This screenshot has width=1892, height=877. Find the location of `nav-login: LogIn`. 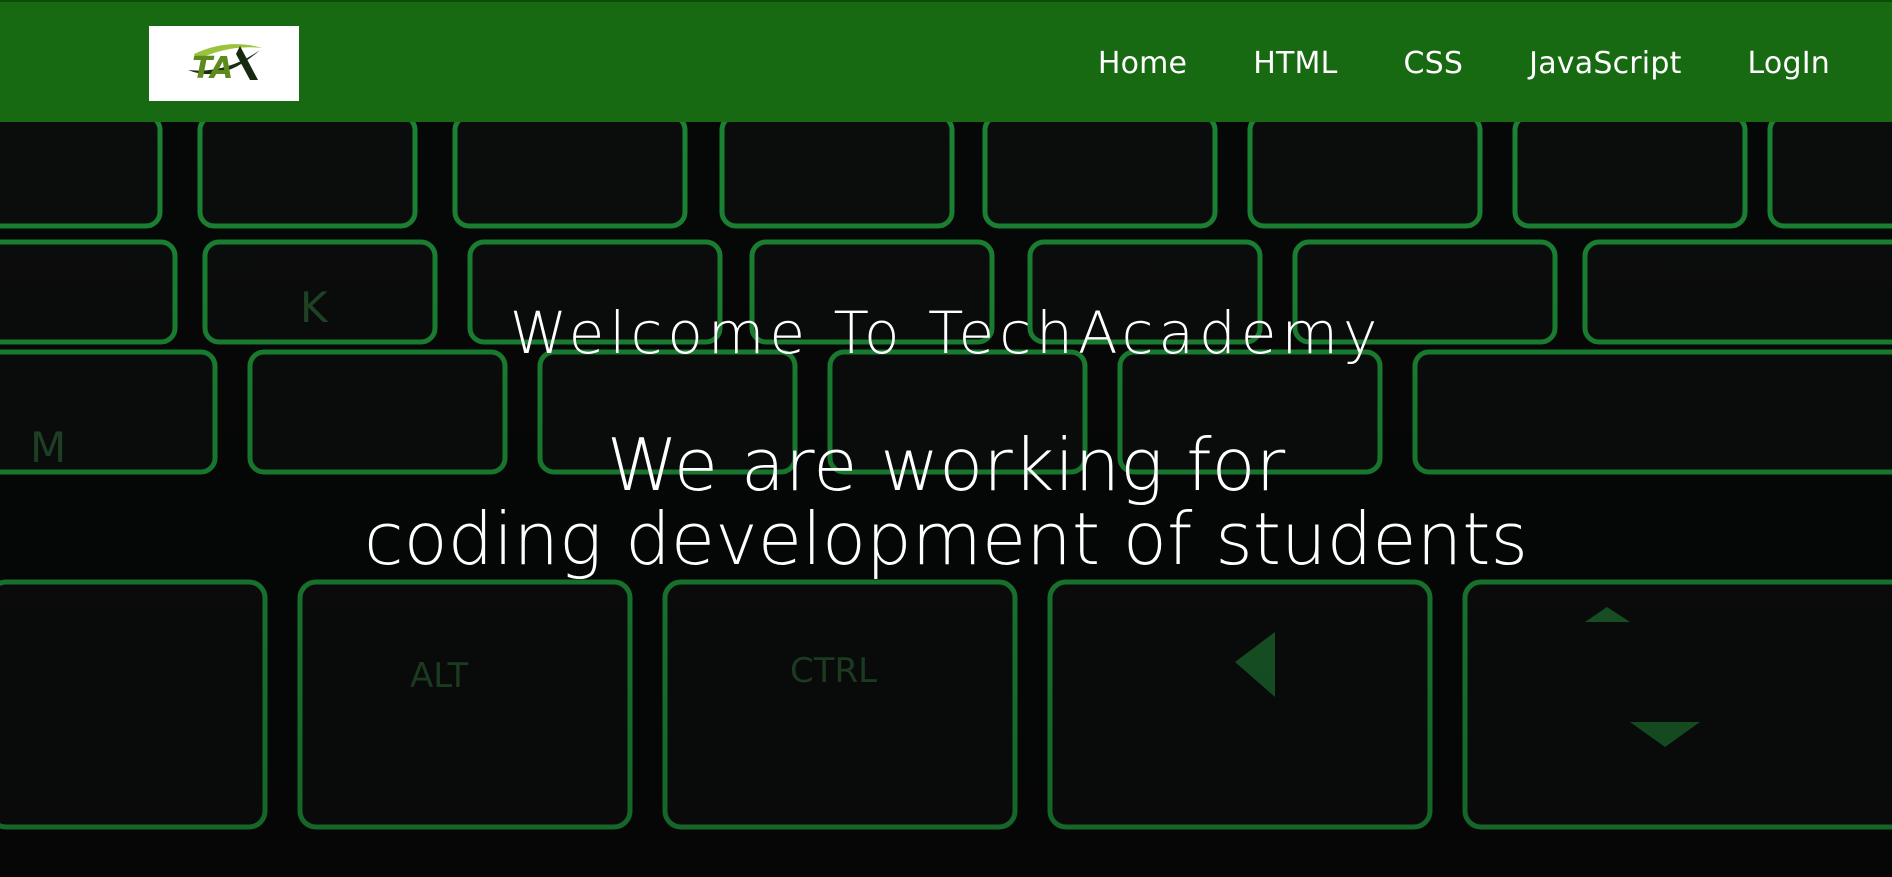

nav-login: LogIn is located at coordinates (1789, 63).